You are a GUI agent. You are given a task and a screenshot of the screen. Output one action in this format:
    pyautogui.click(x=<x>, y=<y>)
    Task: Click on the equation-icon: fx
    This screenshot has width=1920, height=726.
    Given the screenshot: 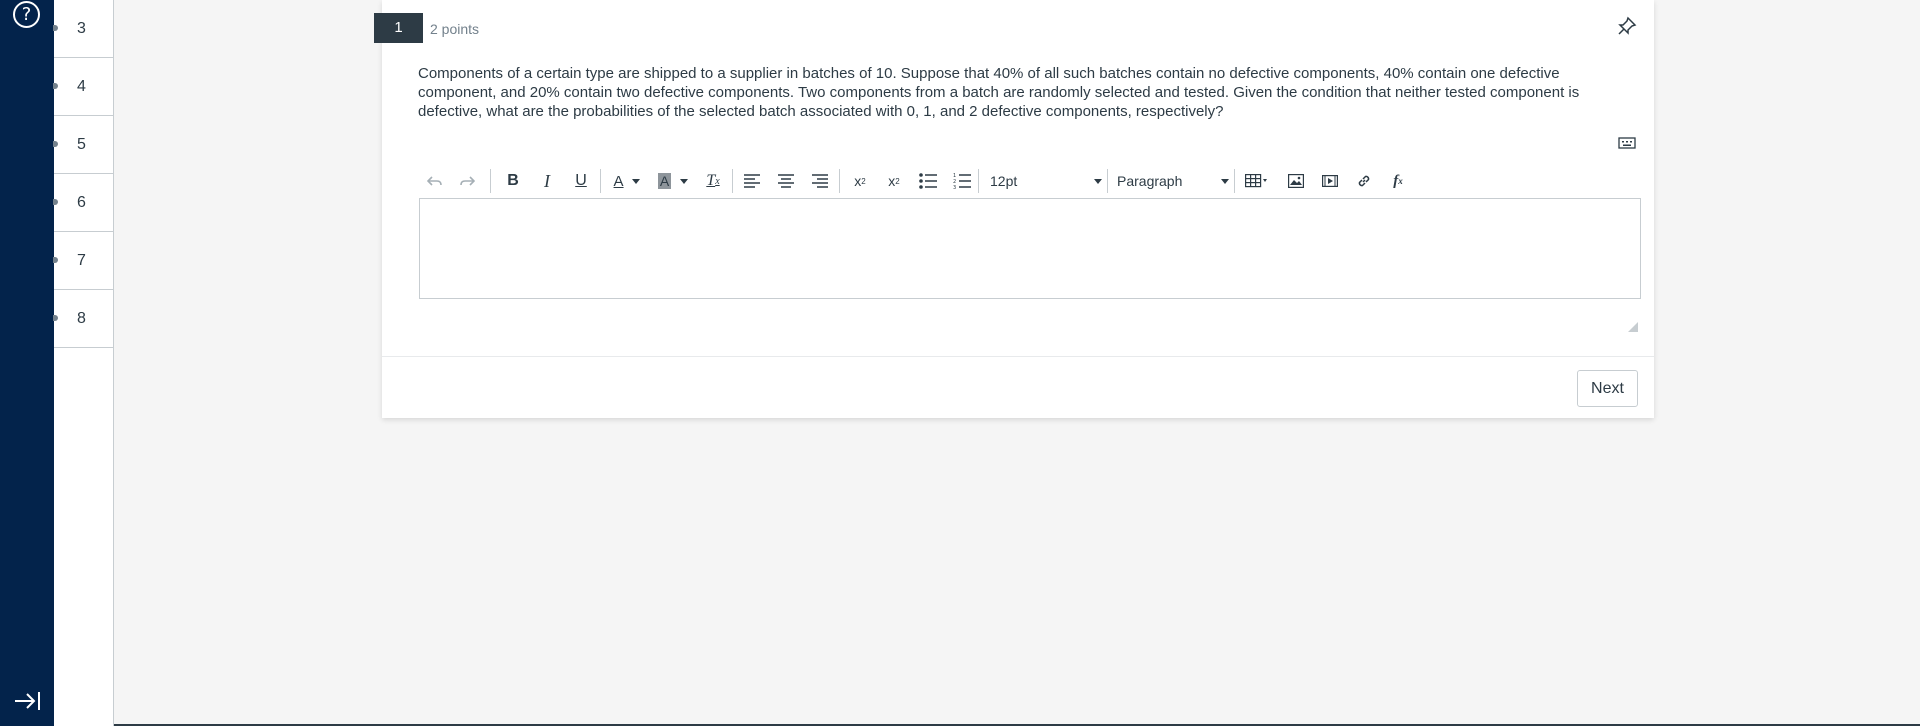 What is the action you would take?
    pyautogui.click(x=1398, y=181)
    